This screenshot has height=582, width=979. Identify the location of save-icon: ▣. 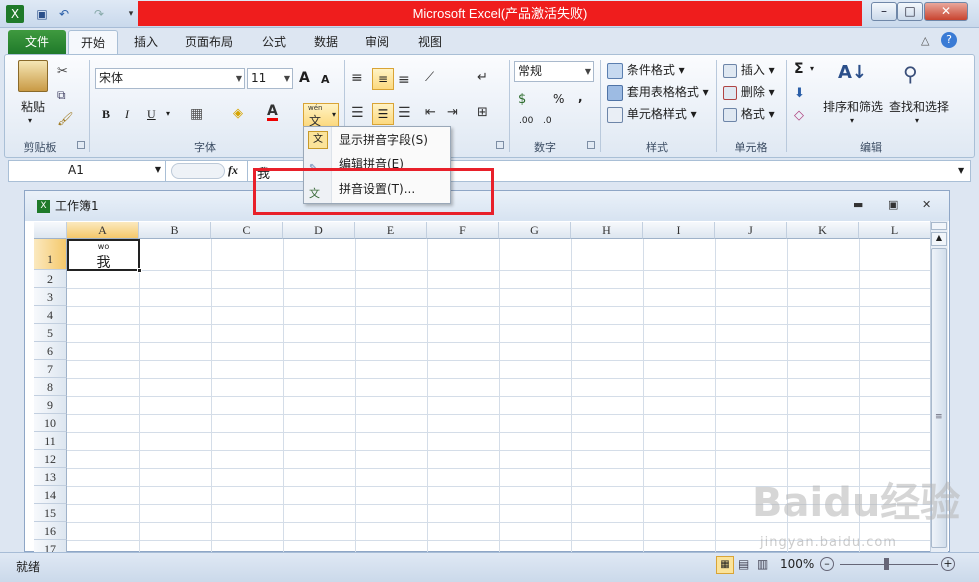
(42, 14).